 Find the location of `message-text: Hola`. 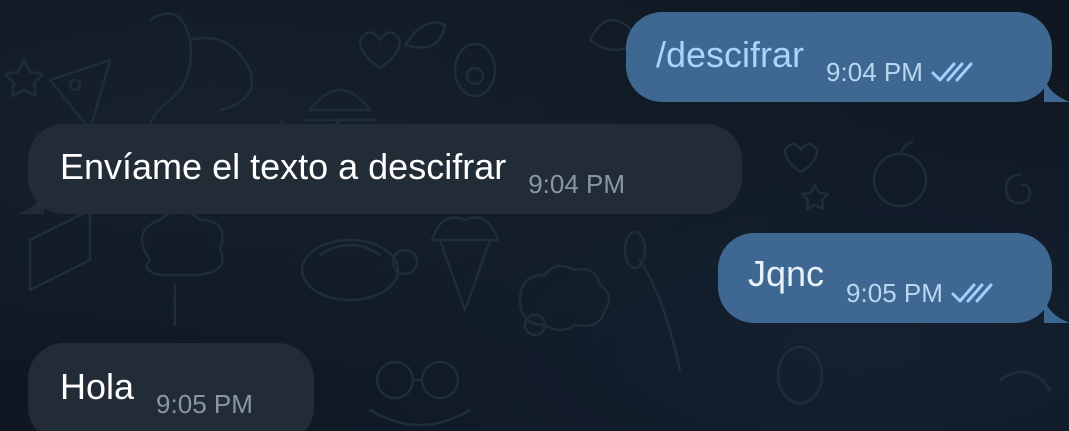

message-text: Hola is located at coordinates (97, 387).